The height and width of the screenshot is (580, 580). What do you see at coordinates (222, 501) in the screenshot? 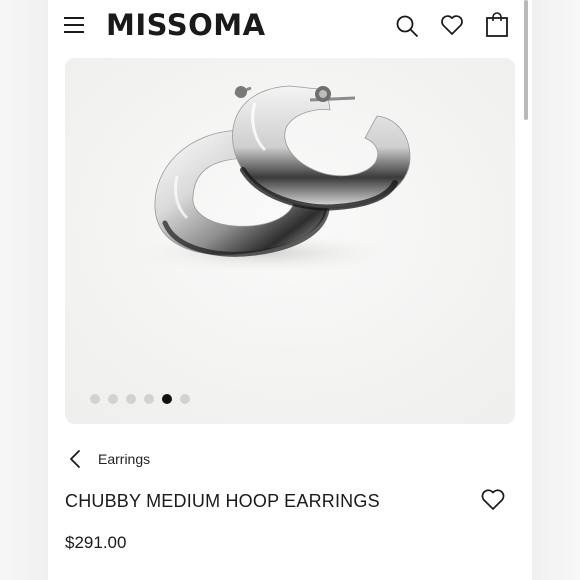
I see `product-title: CHUBBY MEDIUM HOOP EARRINGS` at bounding box center [222, 501].